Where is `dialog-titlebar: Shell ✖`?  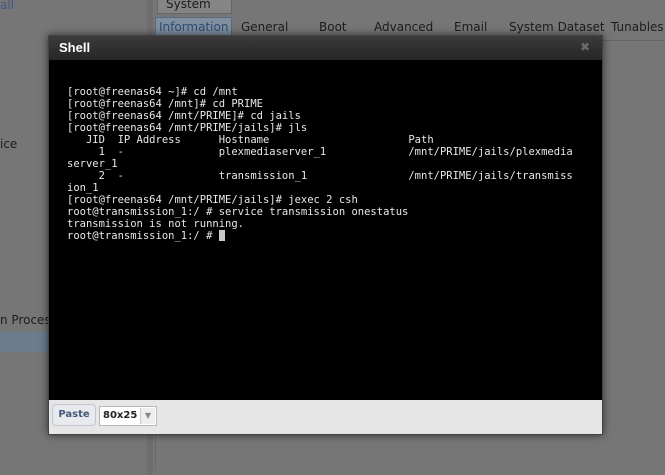 dialog-titlebar: Shell ✖ is located at coordinates (325, 48).